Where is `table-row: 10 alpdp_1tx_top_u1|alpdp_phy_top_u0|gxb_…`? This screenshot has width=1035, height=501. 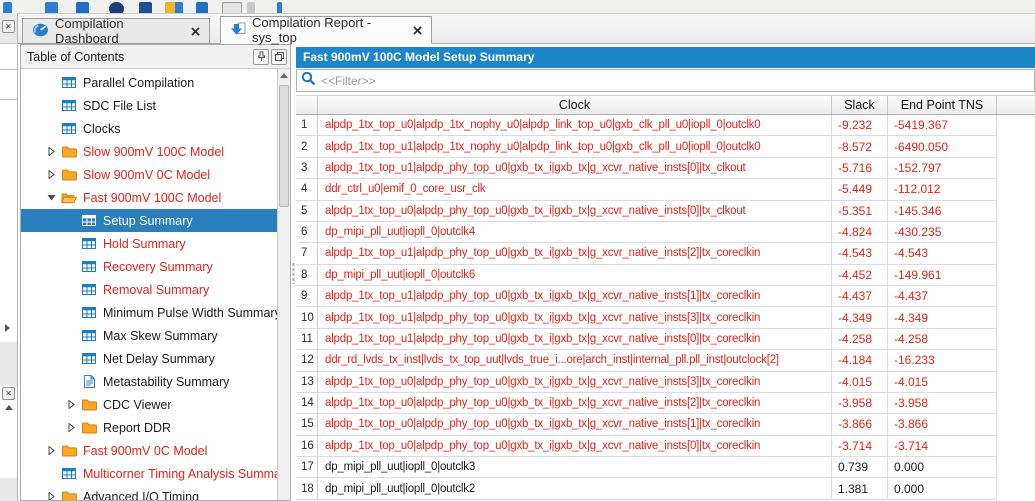 table-row: 10 alpdp_1tx_top_u1|alpdp_phy_top_u0|gxb_… is located at coordinates (665, 318).